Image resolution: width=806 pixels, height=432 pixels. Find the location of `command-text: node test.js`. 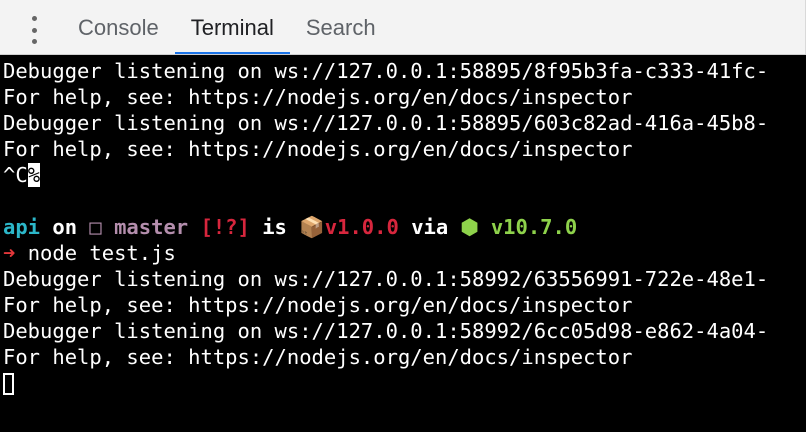

command-text: node test.js is located at coordinates (101, 253).